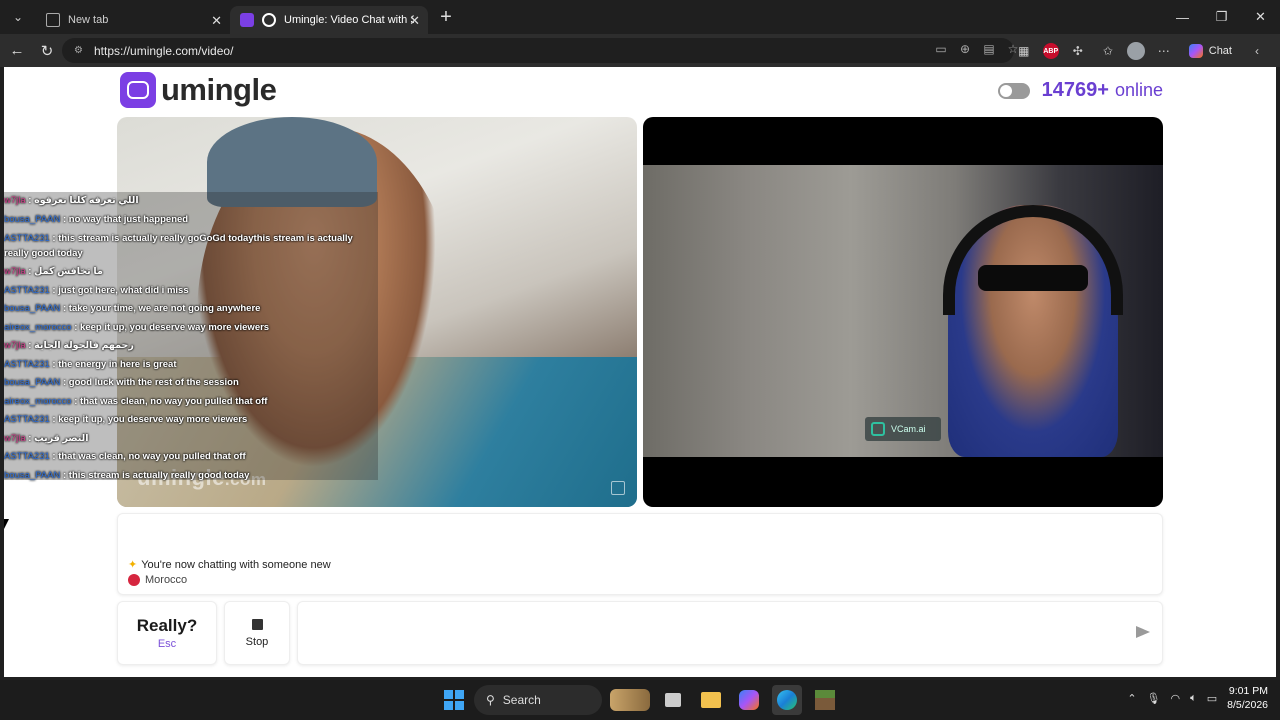 This screenshot has width=1280, height=720. Describe the element at coordinates (128, 219) in the screenshot. I see `overlay-chat-text: no way that just happened` at that location.